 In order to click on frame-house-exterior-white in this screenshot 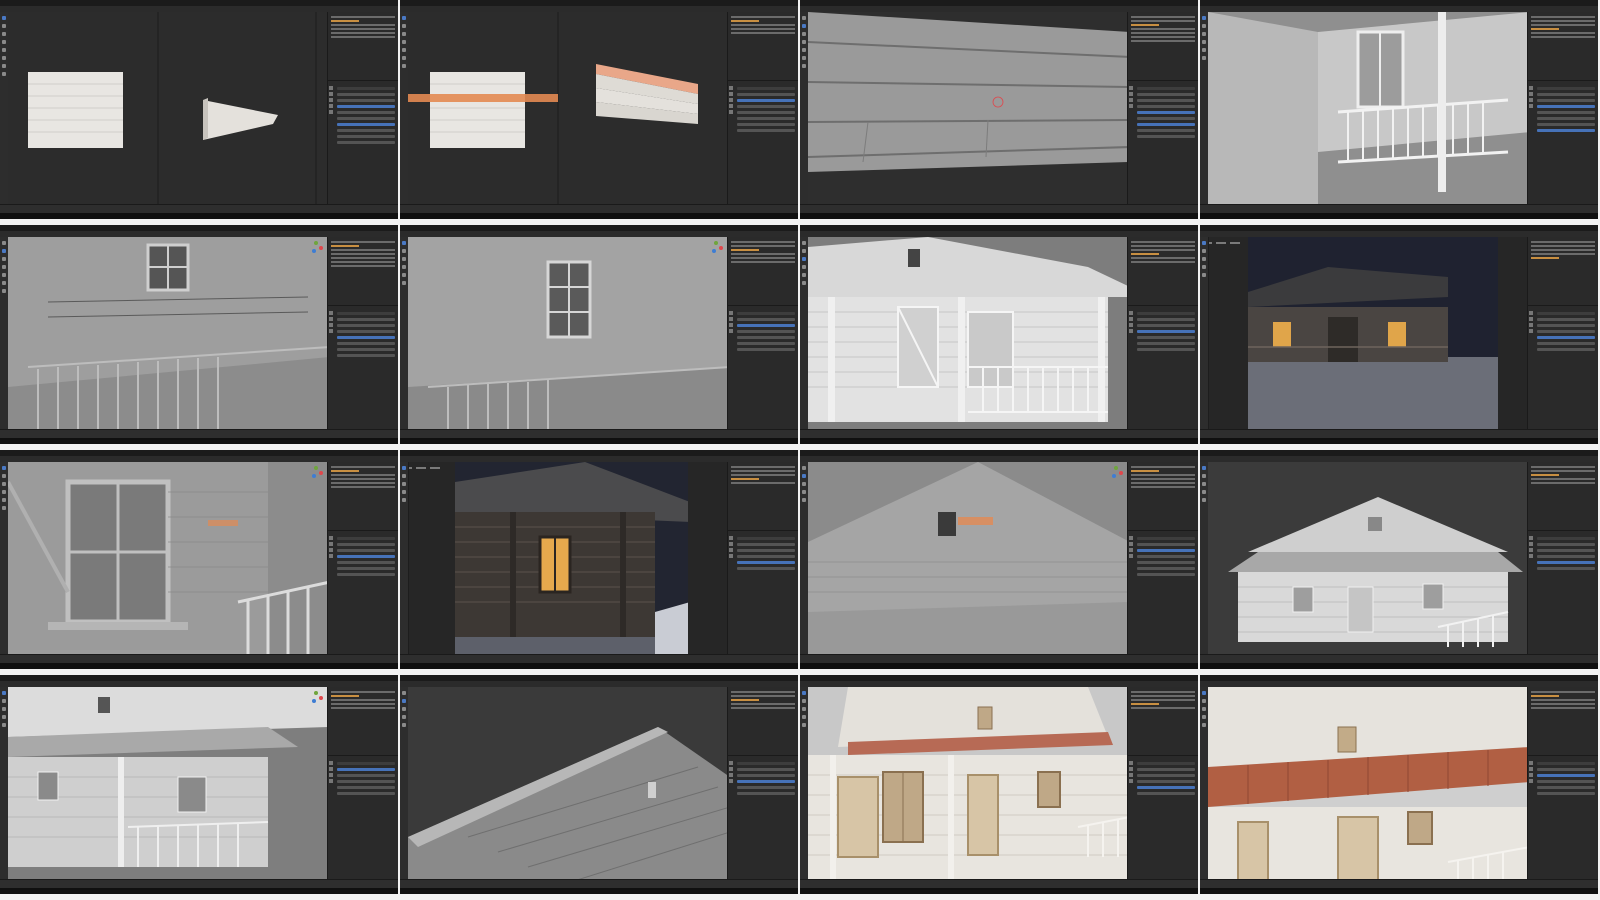, I will do `click(1400, 562)`.